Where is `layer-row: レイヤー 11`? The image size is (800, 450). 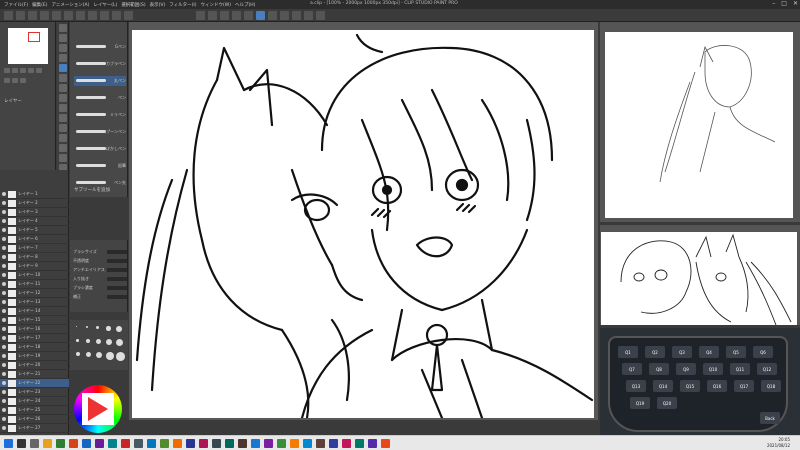 layer-row: レイヤー 11 is located at coordinates (34, 284).